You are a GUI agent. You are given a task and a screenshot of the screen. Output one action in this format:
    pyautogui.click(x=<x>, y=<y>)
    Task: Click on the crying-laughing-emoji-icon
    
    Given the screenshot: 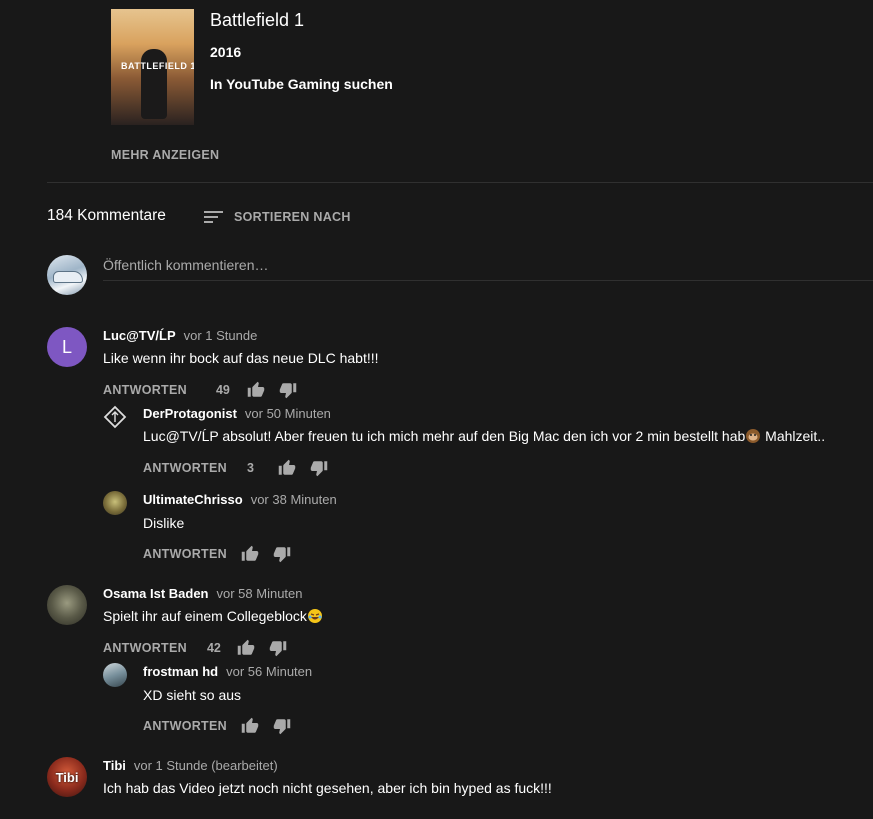 What is the action you would take?
    pyautogui.click(x=315, y=617)
    